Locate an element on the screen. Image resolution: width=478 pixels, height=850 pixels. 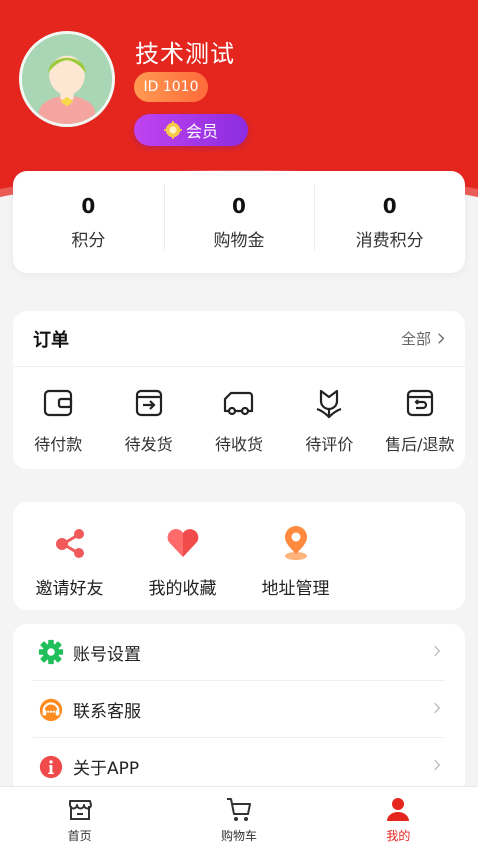
tool-label: 我的收藏 is located at coordinates (182, 589).